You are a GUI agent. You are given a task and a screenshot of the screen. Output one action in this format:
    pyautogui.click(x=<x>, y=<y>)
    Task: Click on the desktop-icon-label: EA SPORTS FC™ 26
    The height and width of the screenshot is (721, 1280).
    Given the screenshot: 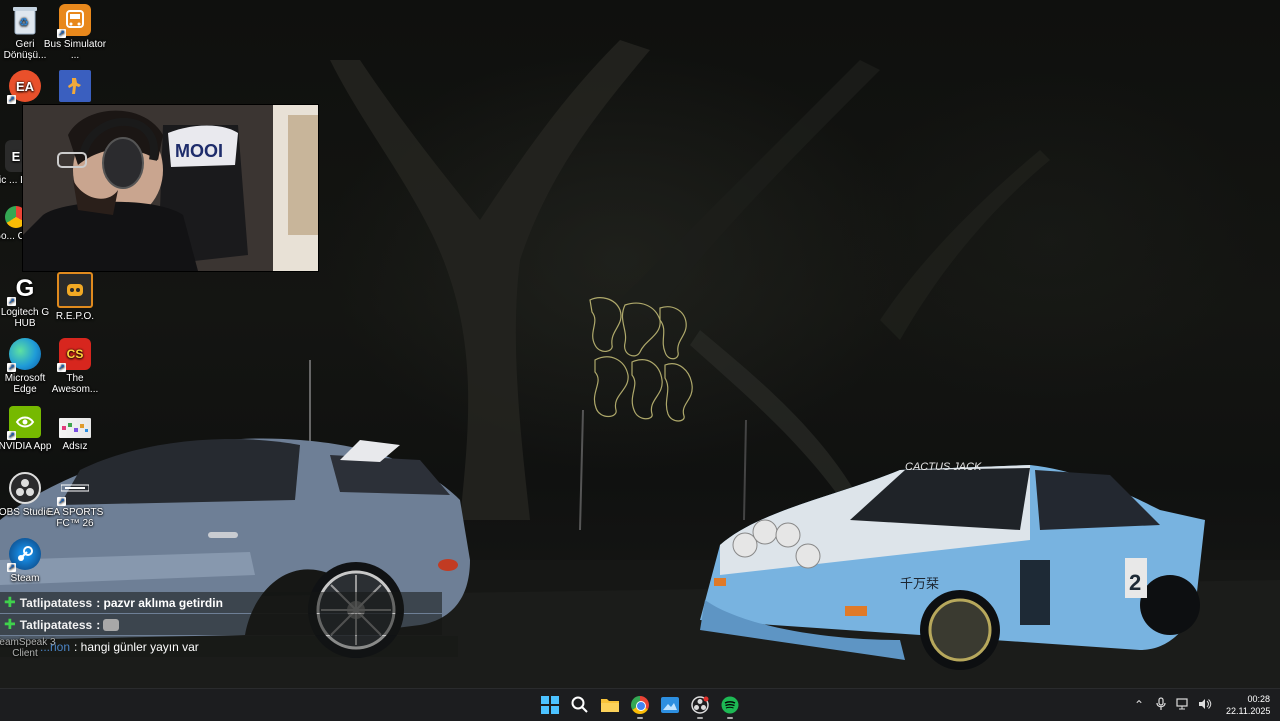 What is the action you would take?
    pyautogui.click(x=75, y=518)
    